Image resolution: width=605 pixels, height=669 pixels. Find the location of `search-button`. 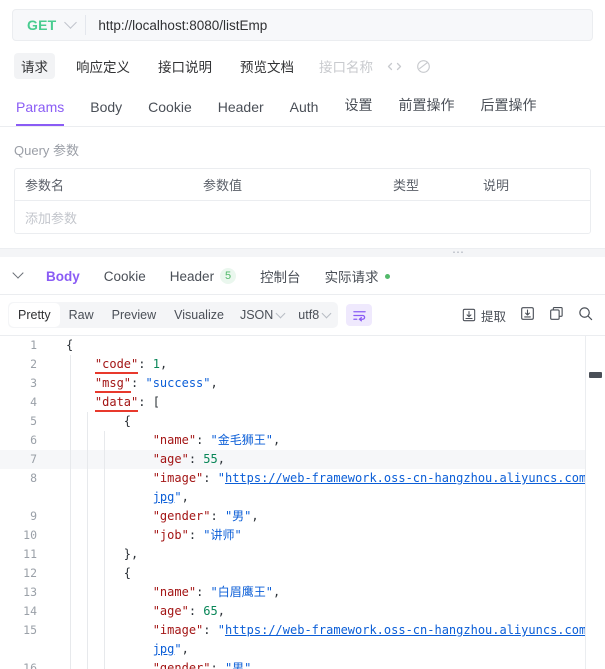

search-button is located at coordinates (585, 315).